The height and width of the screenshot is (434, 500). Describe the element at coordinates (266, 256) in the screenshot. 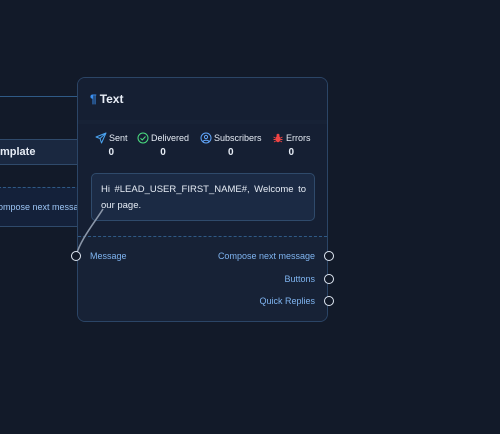

I see `output-compose-label: Compose next message` at that location.